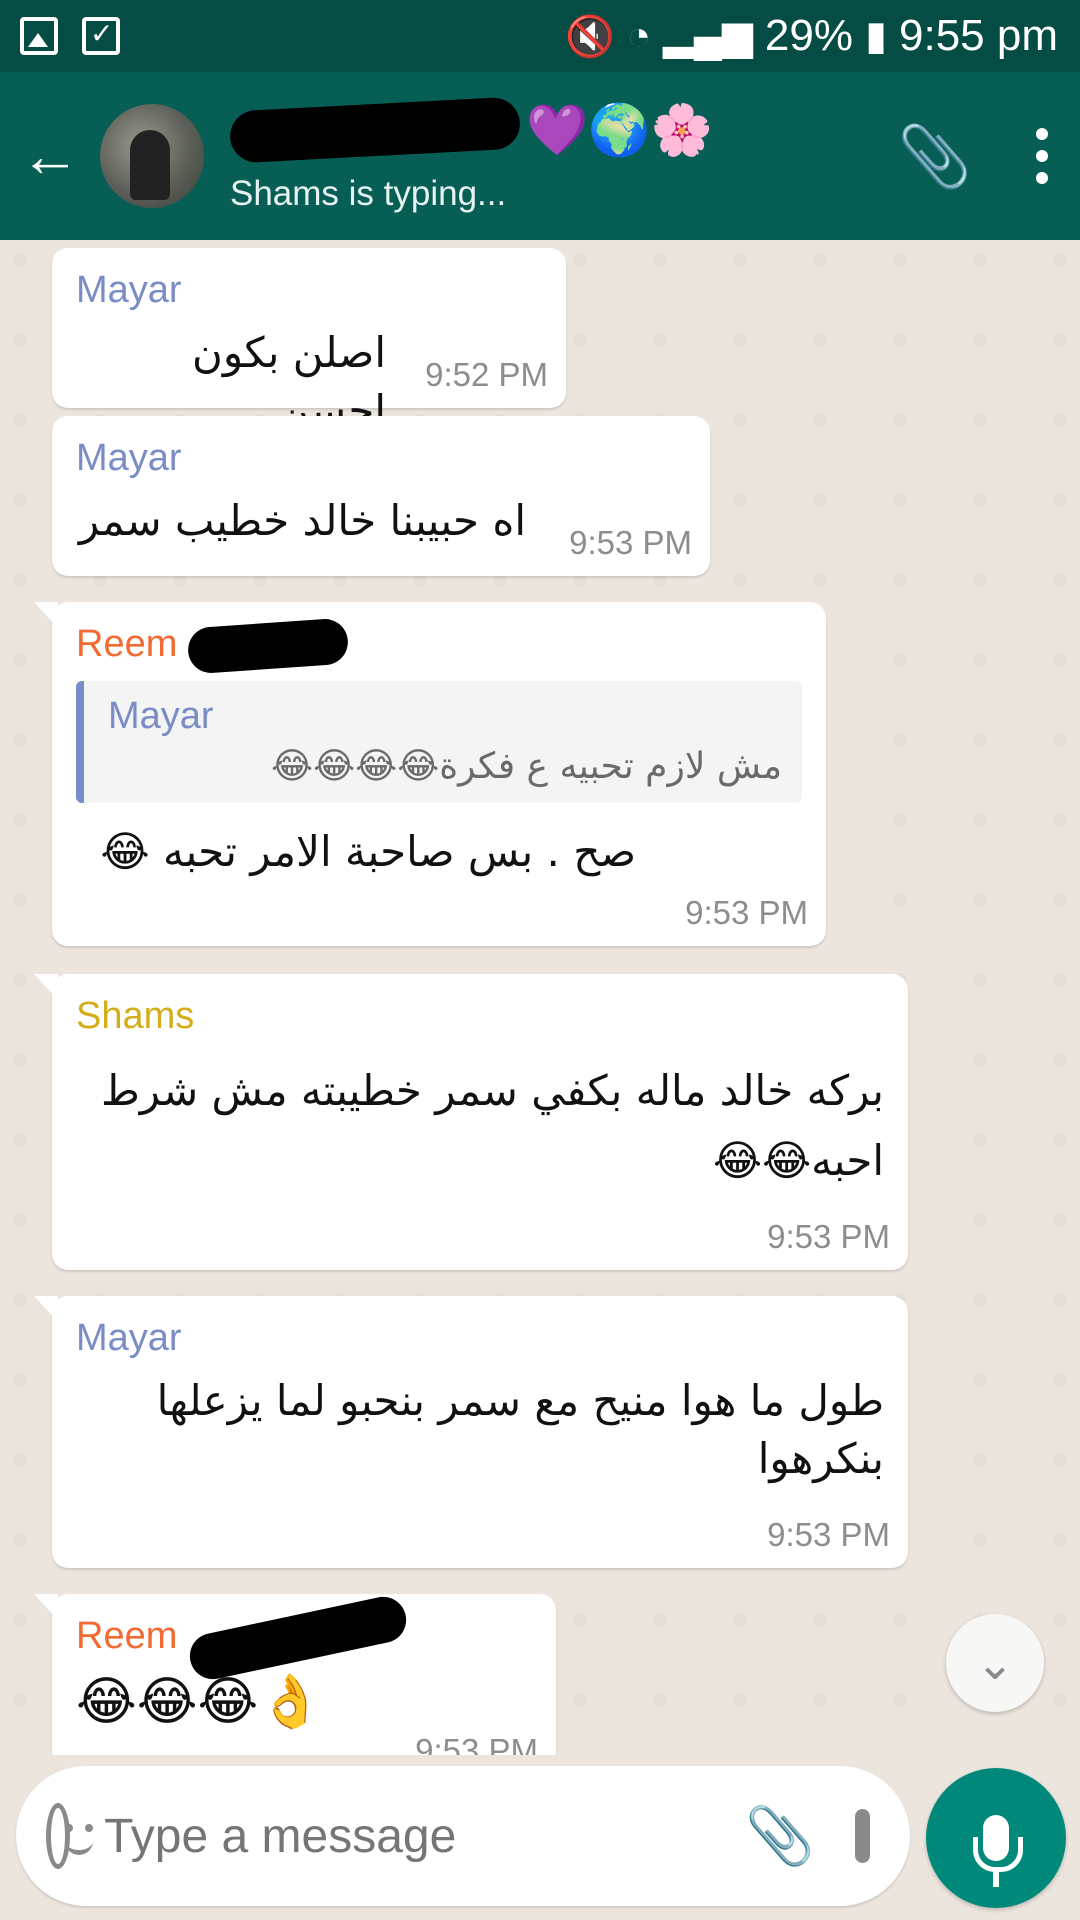 The height and width of the screenshot is (1920, 1080). What do you see at coordinates (415, 1836) in the screenshot?
I see `message-input` at bounding box center [415, 1836].